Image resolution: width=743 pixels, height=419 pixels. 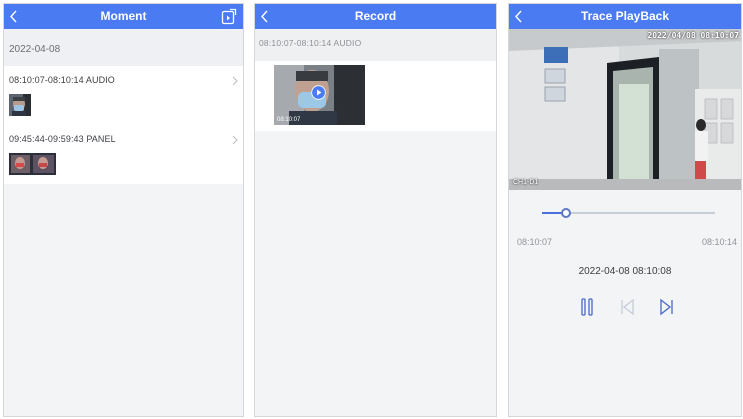 I want to click on page-title: Moment, so click(x=123, y=16).